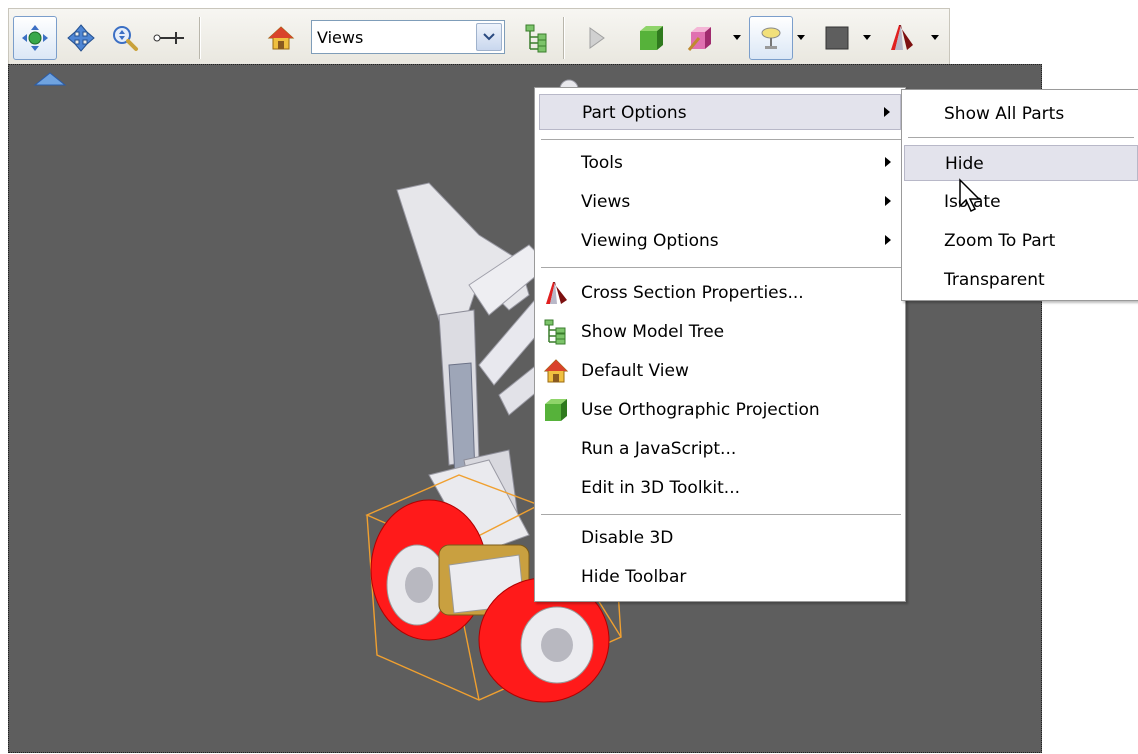  I want to click on submenu-item-label: Show All Parts, so click(1004, 114).